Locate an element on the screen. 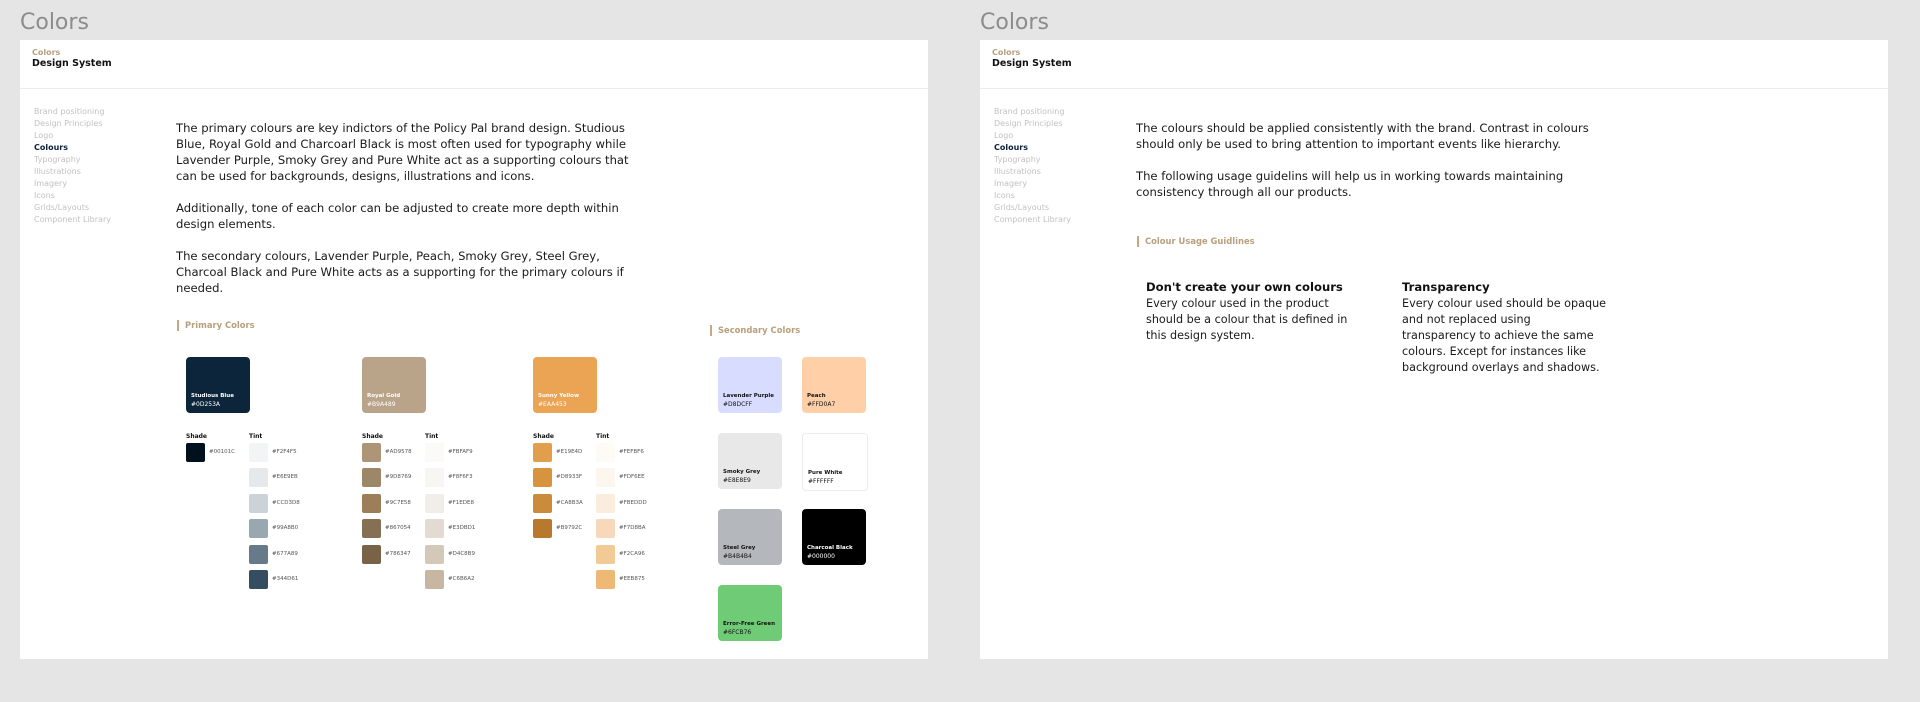  swatch-name: Lavender Purple is located at coordinates (748, 396).